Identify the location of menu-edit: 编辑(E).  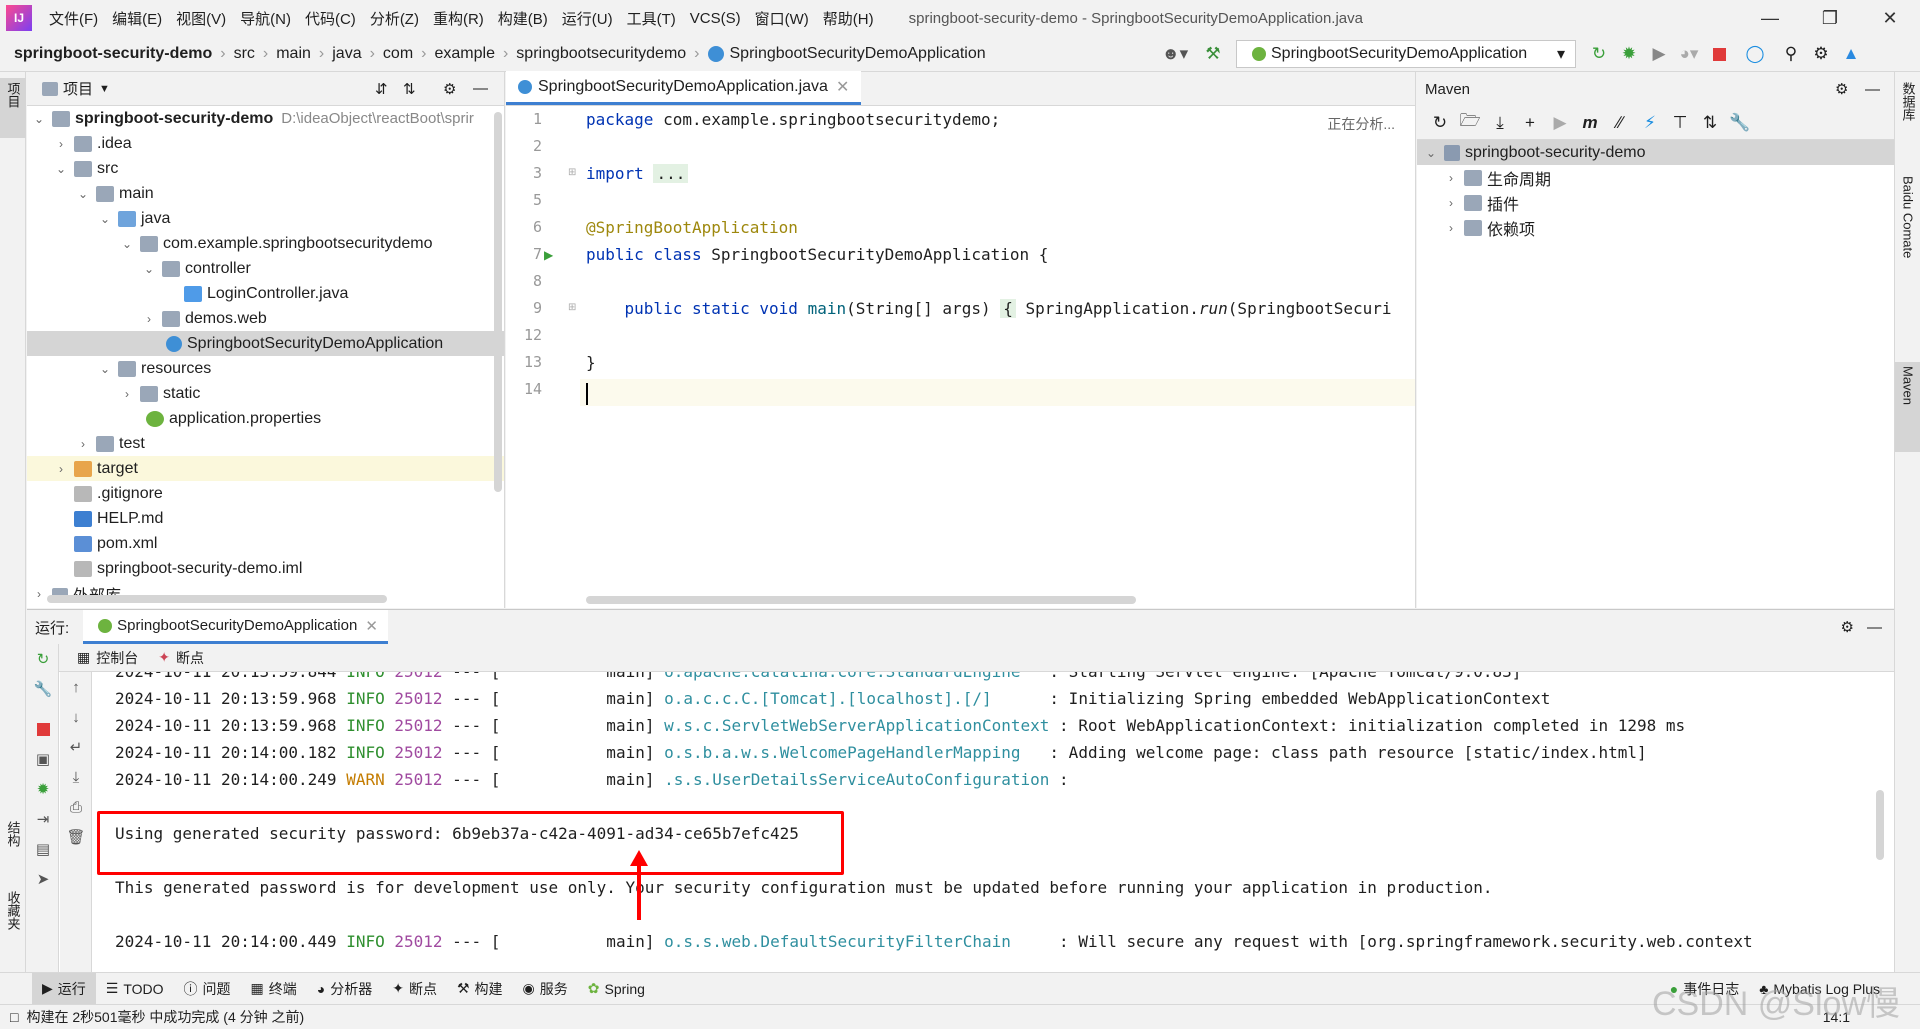
(137, 18).